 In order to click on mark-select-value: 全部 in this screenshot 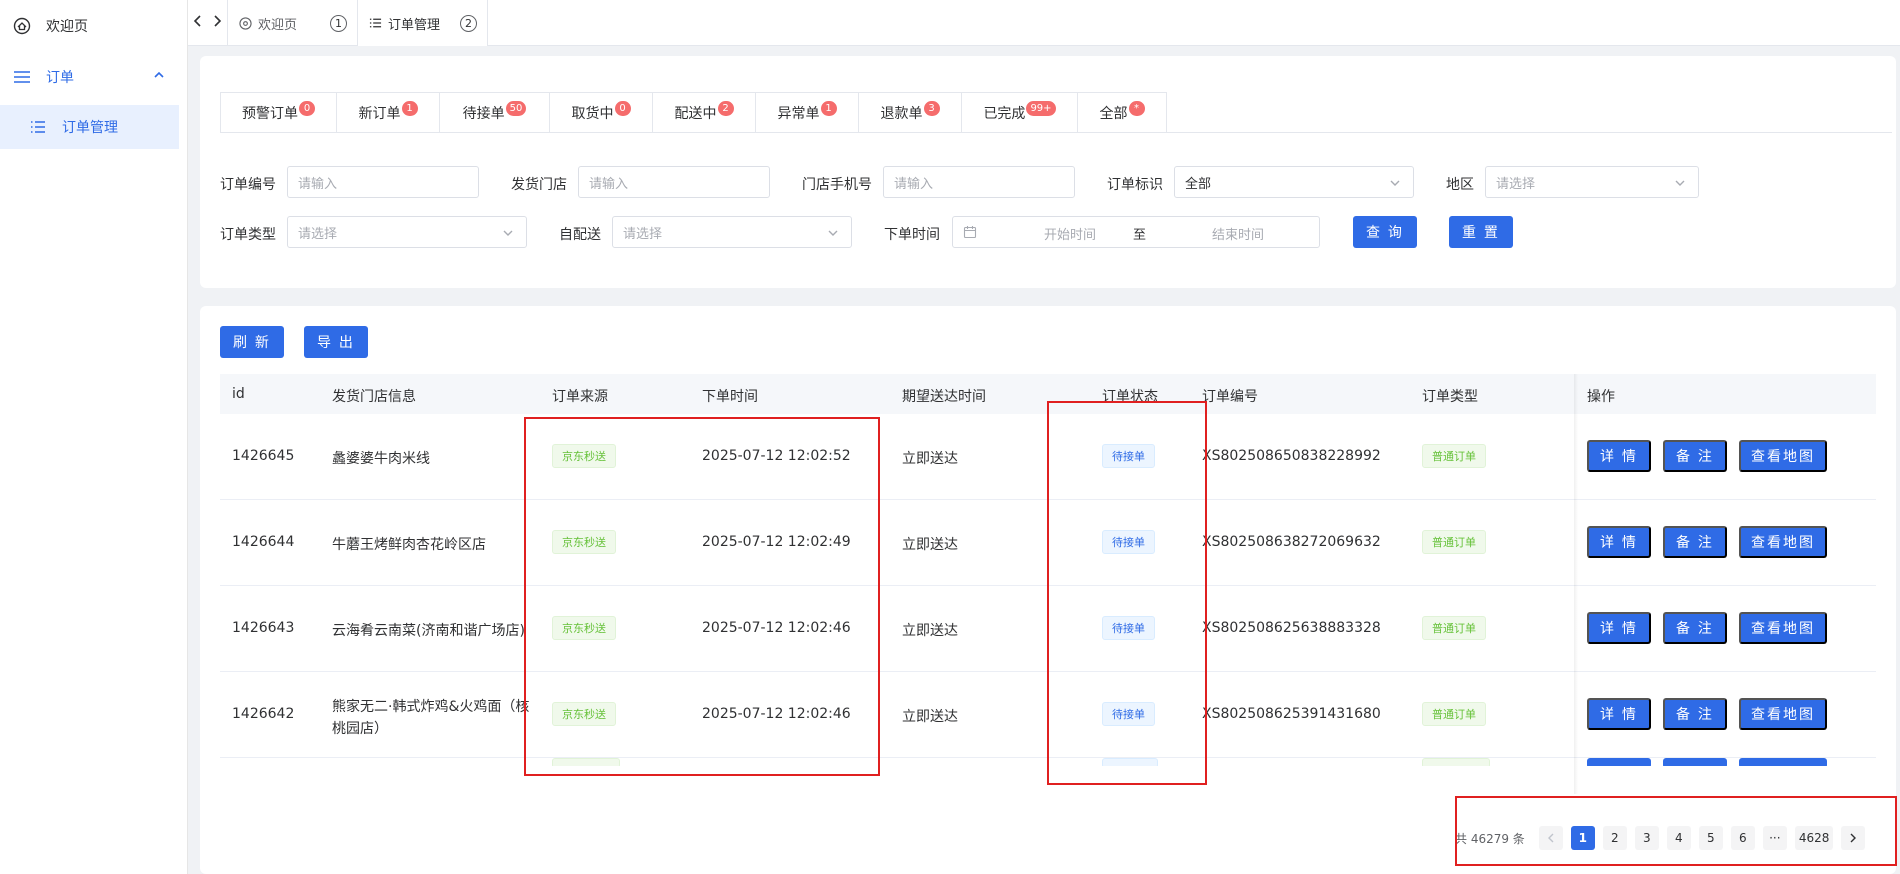, I will do `click(1198, 184)`.